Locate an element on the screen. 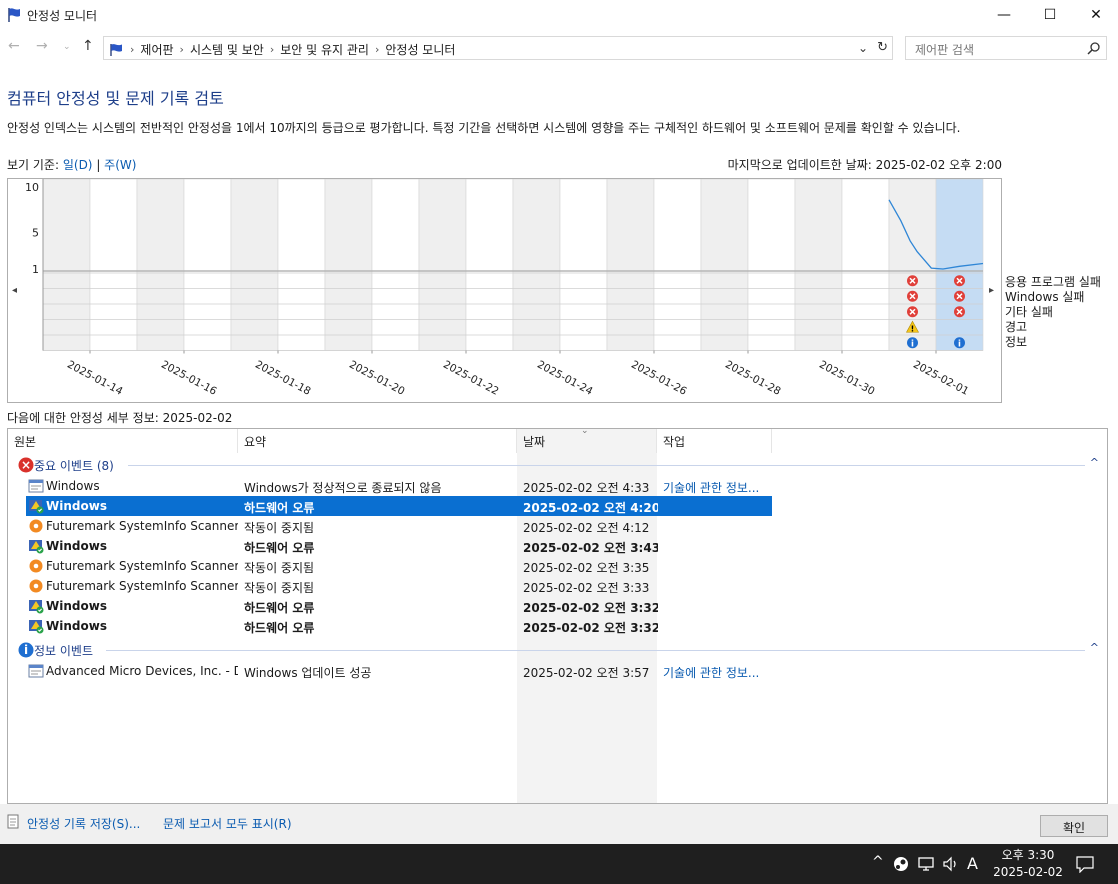  view-by-week-link: 주(W) is located at coordinates (120, 165).